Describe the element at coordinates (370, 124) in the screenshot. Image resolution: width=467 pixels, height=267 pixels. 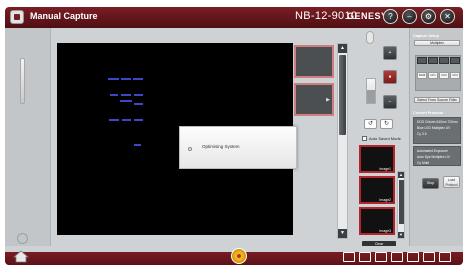
I see `rotate-left-button: ↺` at that location.